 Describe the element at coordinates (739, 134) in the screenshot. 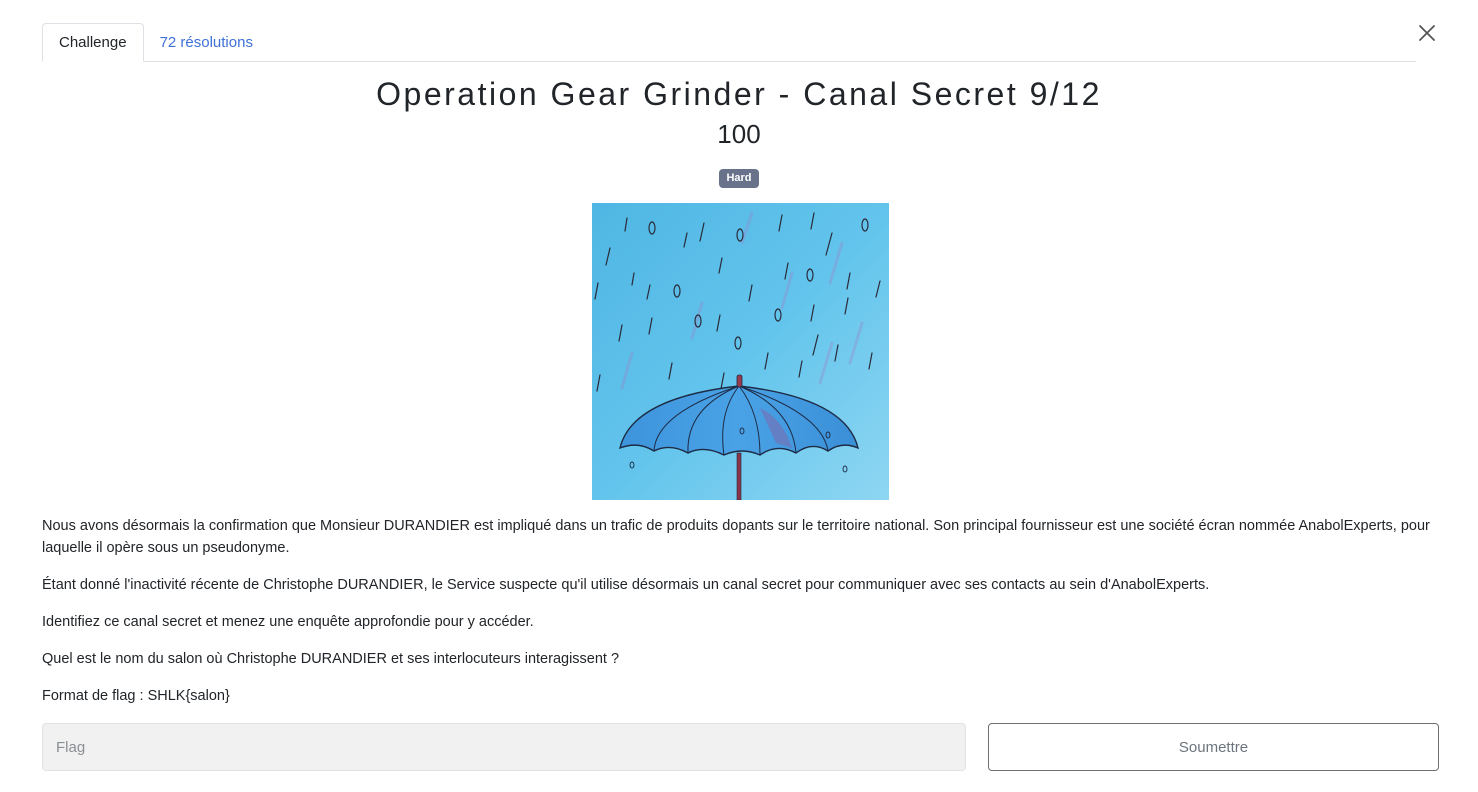

I see `challenge-points: 100` at that location.